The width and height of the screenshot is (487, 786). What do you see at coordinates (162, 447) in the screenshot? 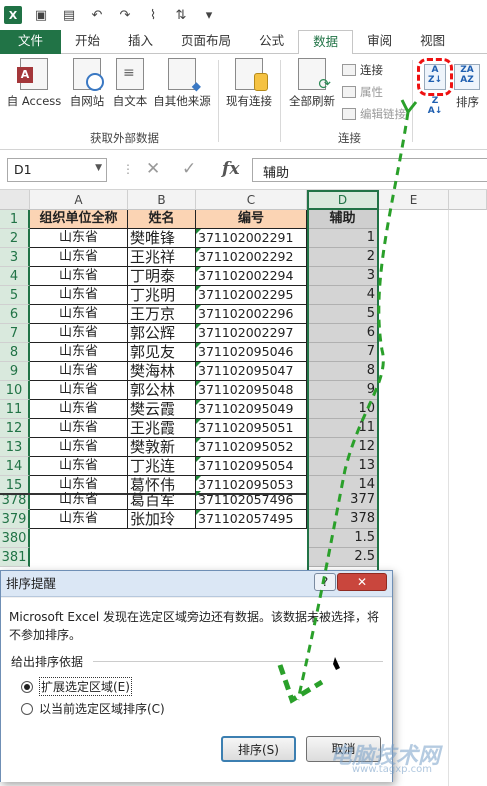
I see `cell-b: 樊敦新` at bounding box center [162, 447].